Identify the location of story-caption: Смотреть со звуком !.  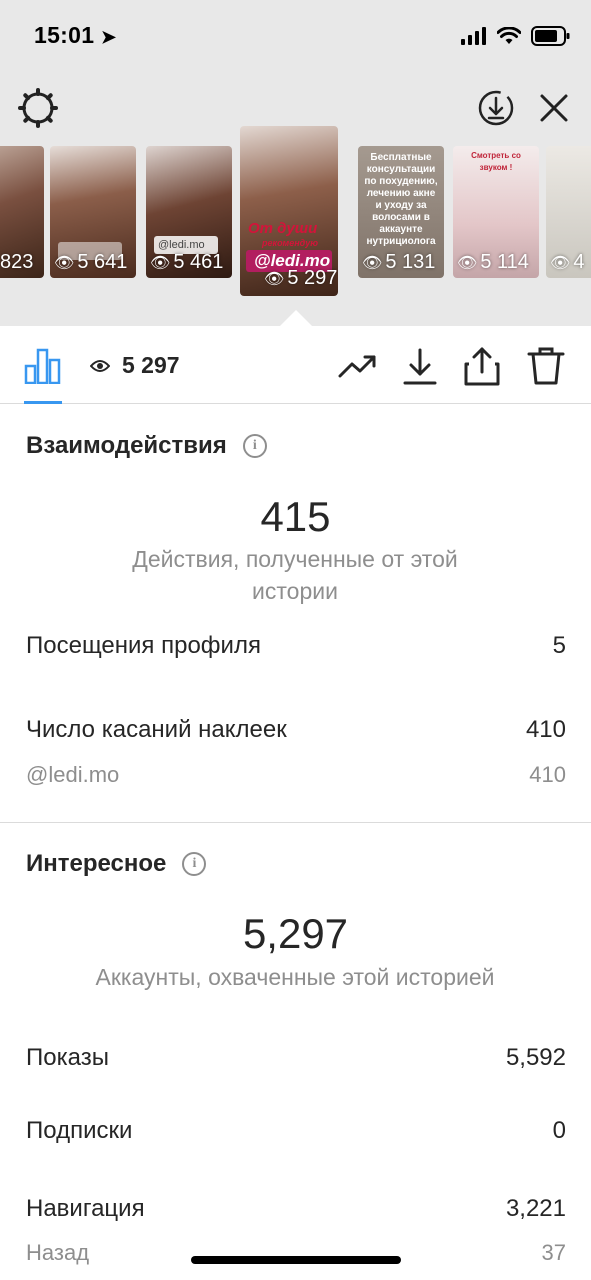
(496, 161).